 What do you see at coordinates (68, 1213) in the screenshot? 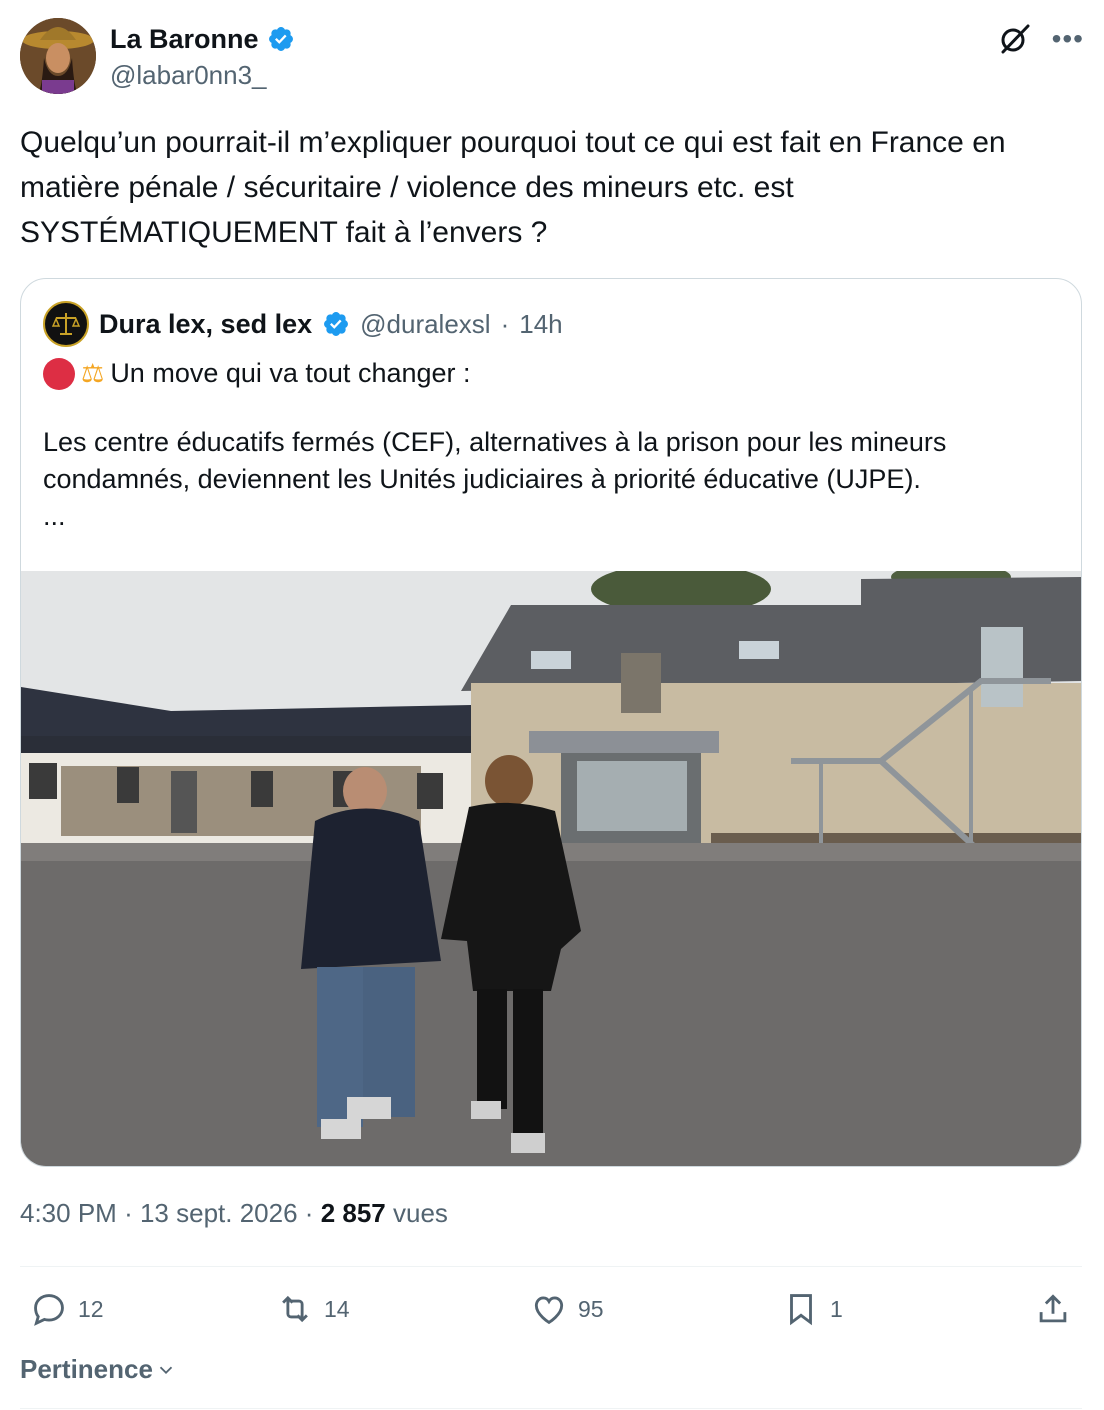
I see `tweet-time: 4:30 PM` at bounding box center [68, 1213].